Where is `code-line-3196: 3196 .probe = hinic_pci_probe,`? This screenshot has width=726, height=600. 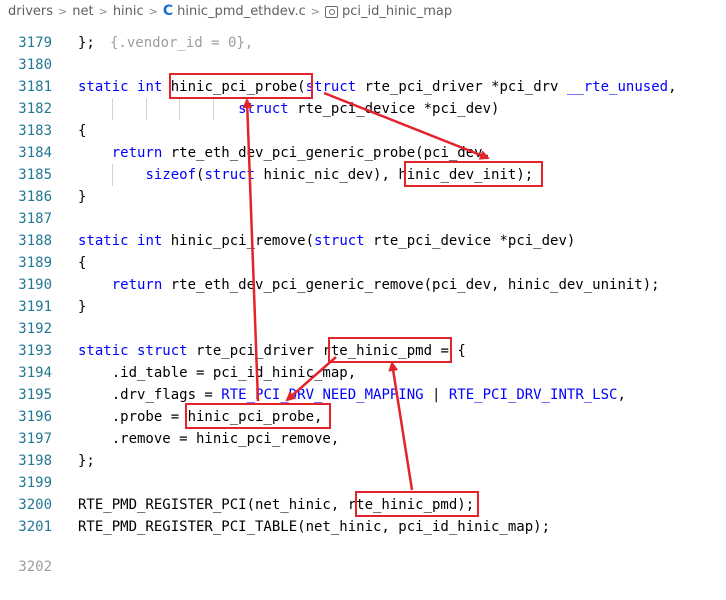
code-line-3196: 3196 .probe = hinic_pci_probe, is located at coordinates (363, 417).